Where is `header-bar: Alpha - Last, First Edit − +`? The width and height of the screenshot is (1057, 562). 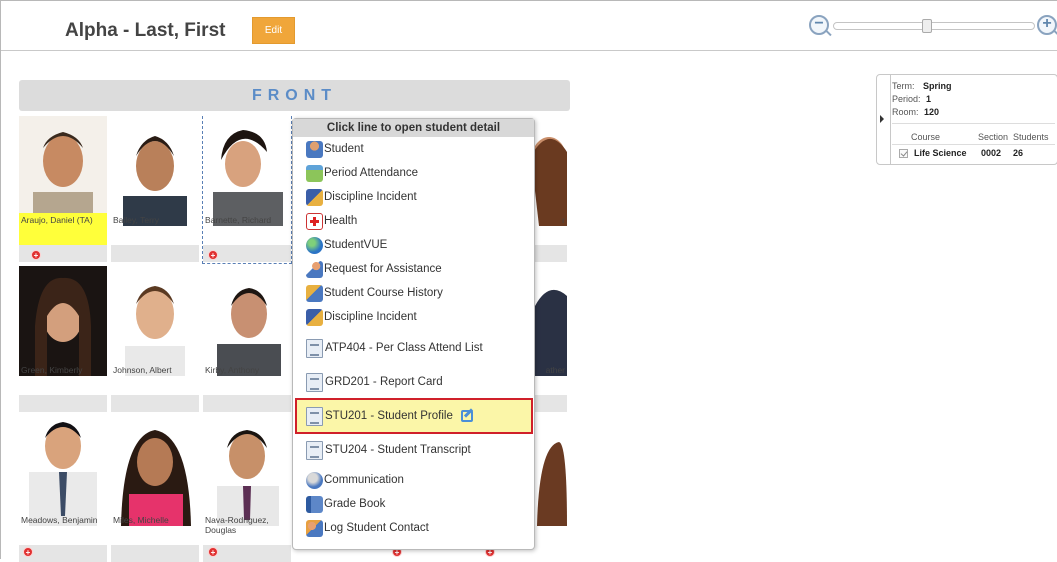
header-bar: Alpha - Last, First Edit − + is located at coordinates (529, 26).